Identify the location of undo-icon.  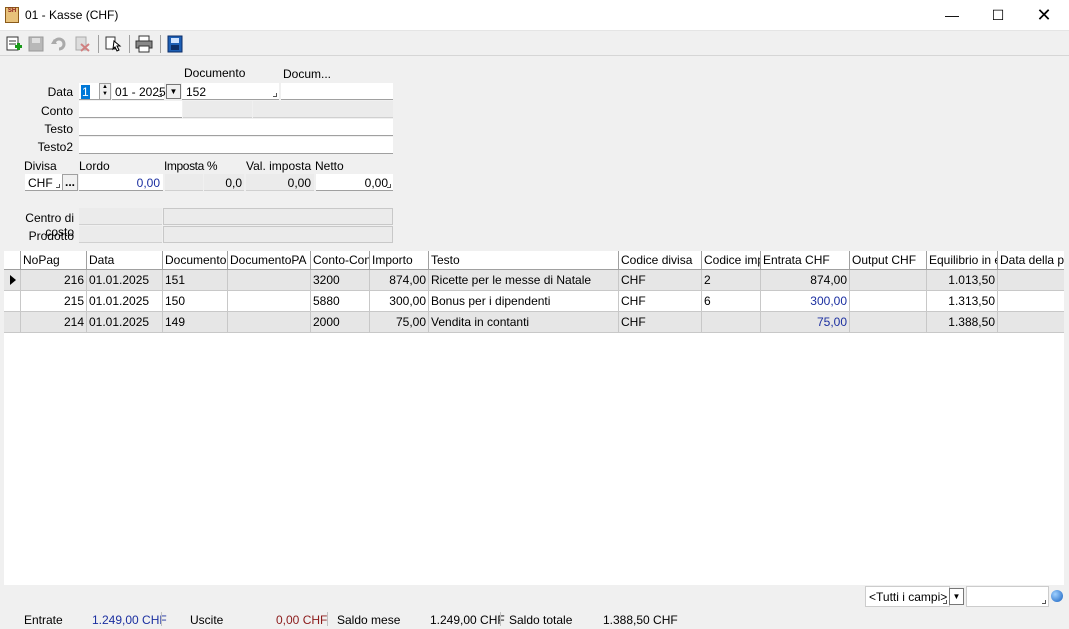
(59, 44).